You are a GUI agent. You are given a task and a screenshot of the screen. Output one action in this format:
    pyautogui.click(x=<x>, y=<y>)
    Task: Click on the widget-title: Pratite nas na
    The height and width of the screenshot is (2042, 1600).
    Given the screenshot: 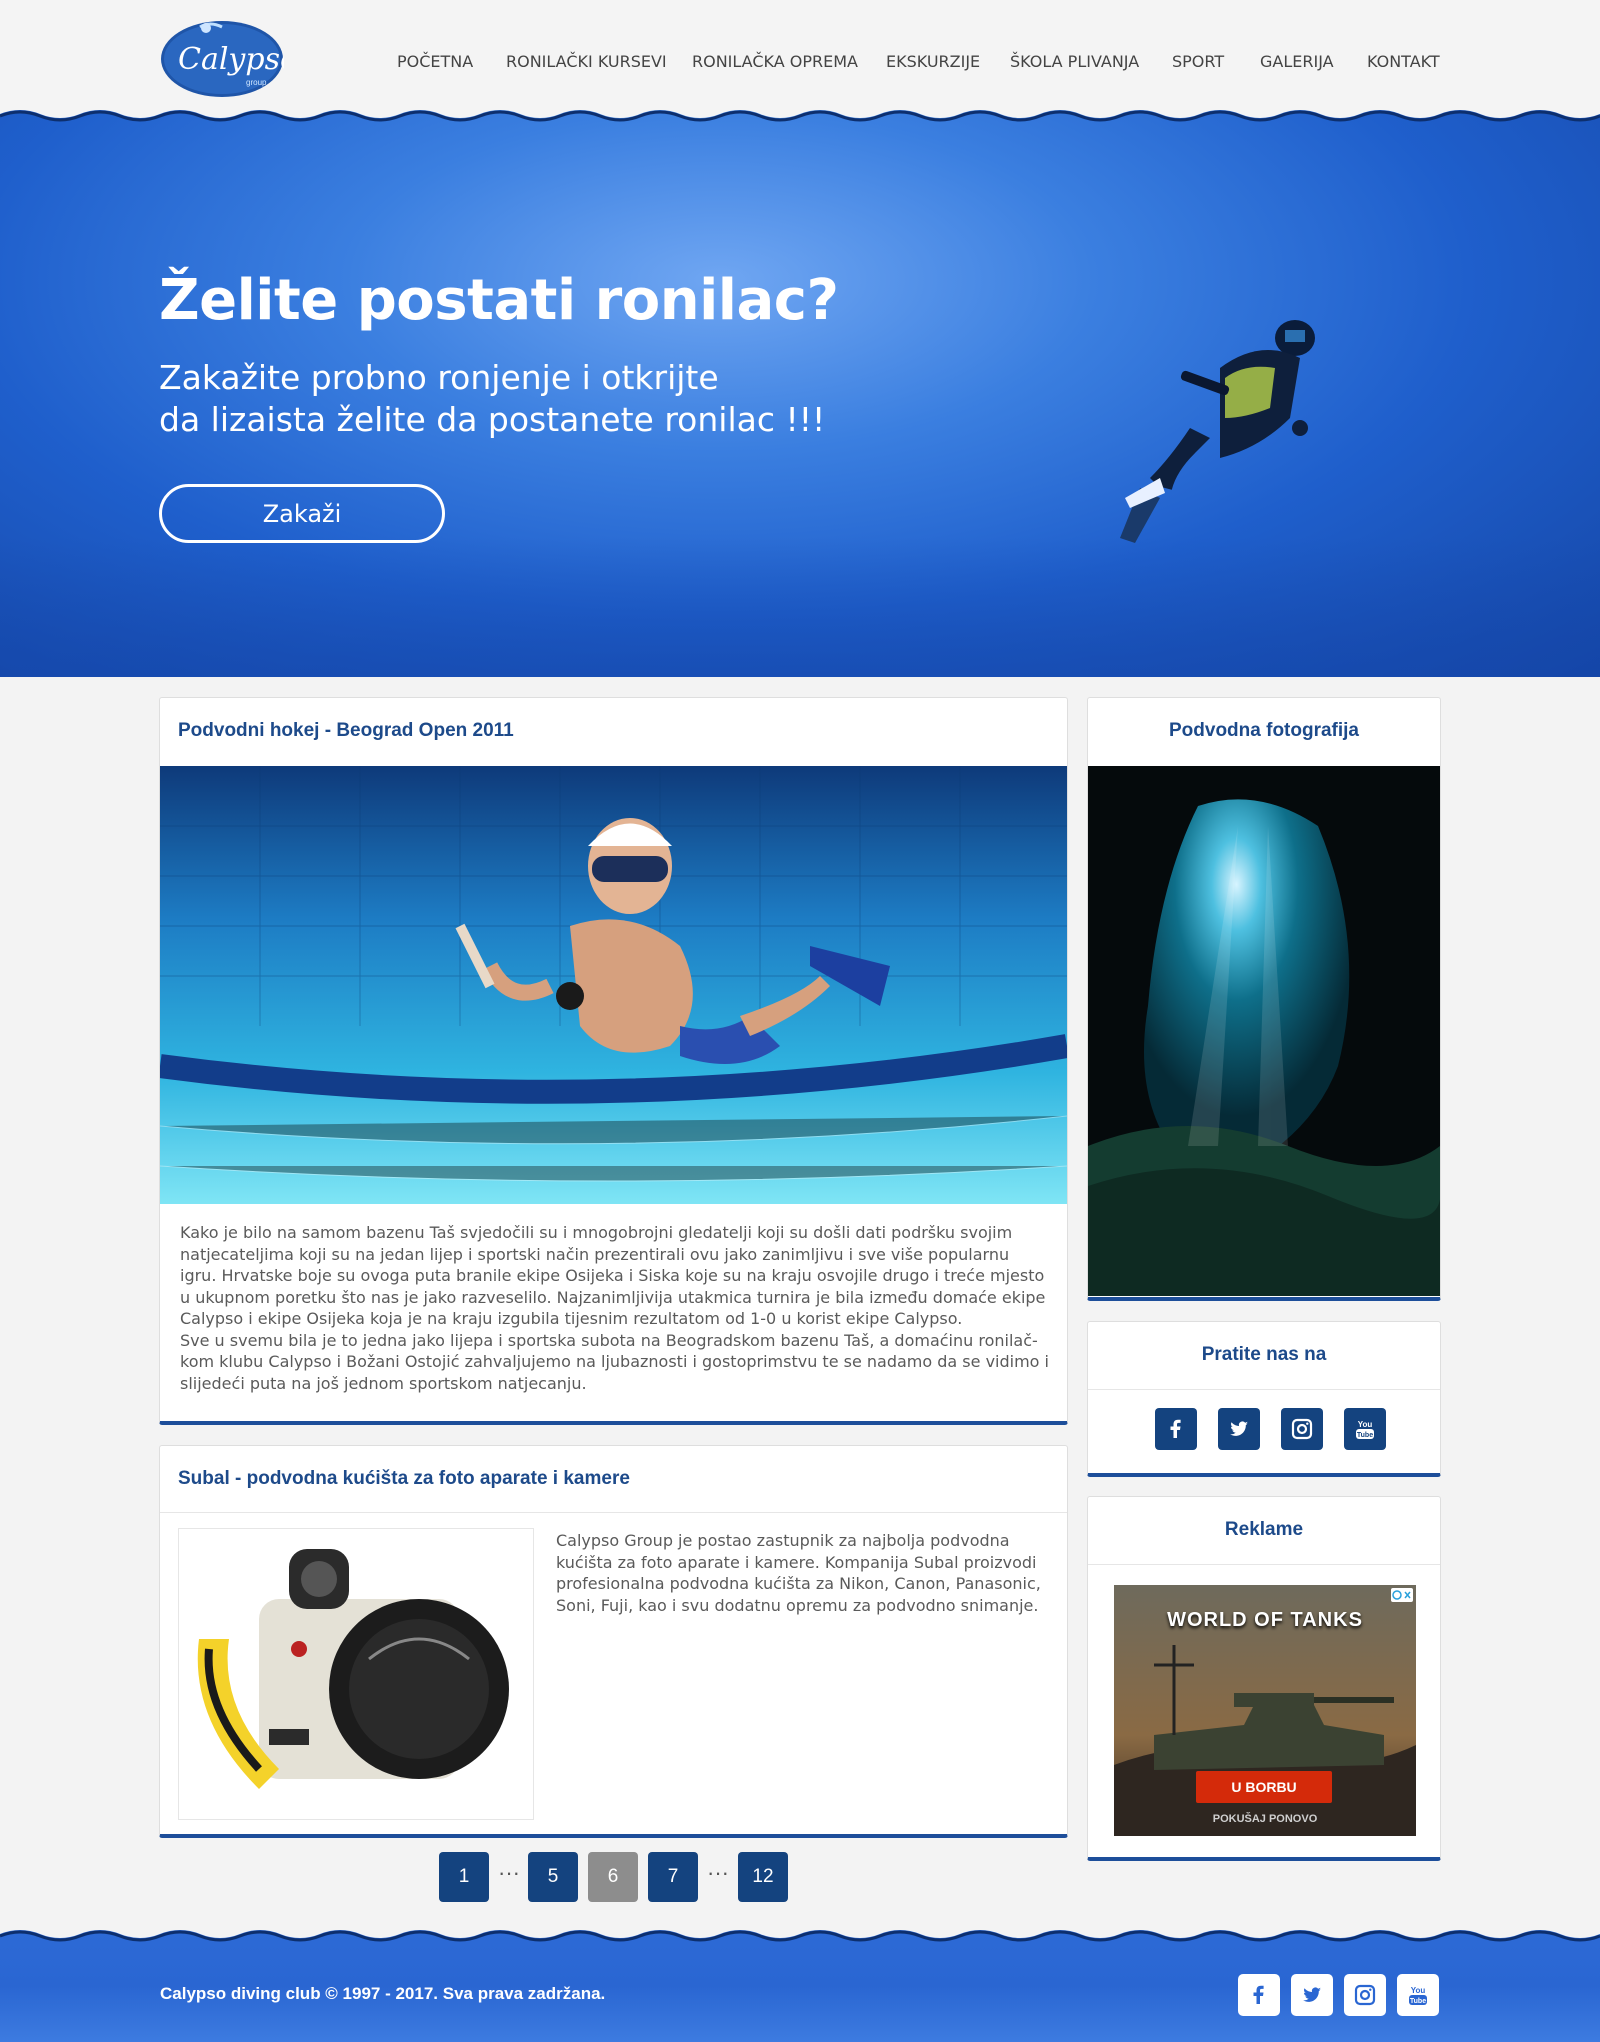 What is the action you would take?
    pyautogui.click(x=1264, y=1354)
    